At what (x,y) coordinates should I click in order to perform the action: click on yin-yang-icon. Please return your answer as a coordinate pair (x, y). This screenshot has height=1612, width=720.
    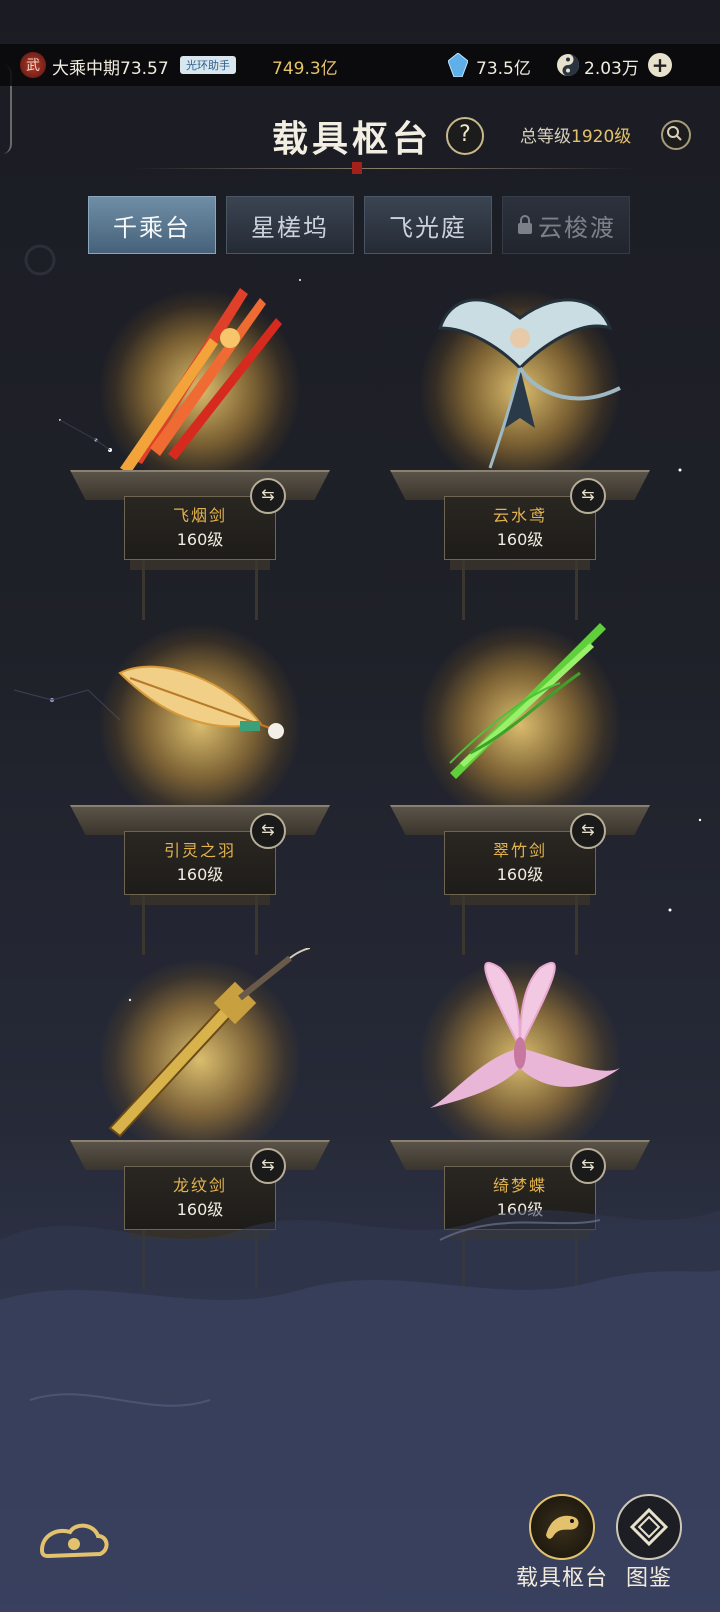
    Looking at the image, I should click on (568, 65).